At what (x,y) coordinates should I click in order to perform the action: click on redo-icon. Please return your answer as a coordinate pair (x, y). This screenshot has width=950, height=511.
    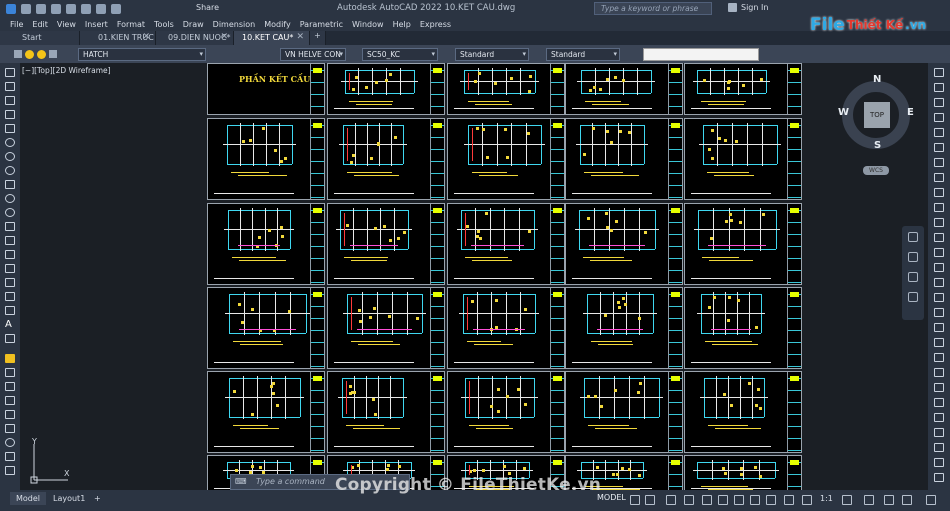
    Looking at the image, I should click on (116, 8).